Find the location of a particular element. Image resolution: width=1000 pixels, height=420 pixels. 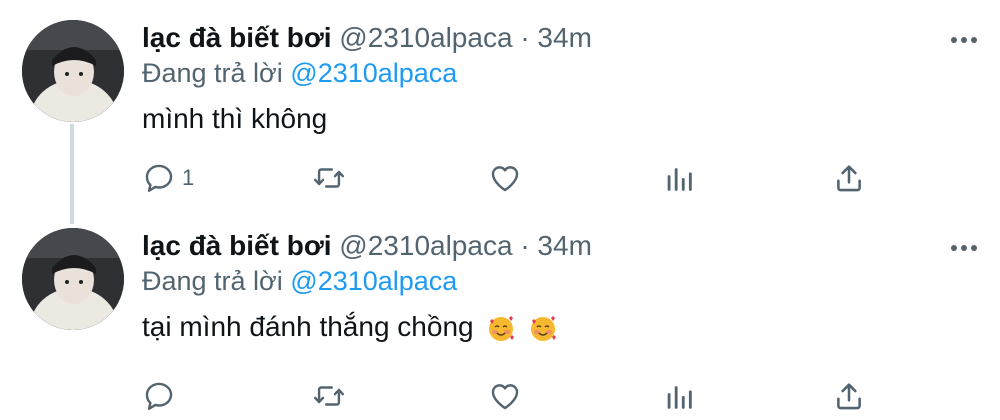

tweet-actions: 1 is located at coordinates (512, 180).